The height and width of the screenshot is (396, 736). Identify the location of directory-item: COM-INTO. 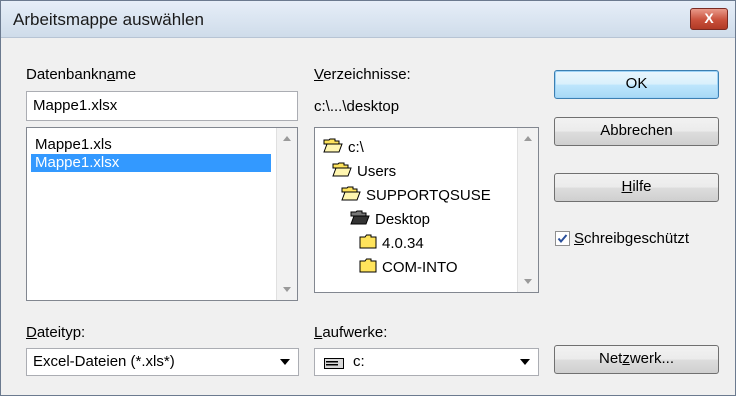
(408, 269).